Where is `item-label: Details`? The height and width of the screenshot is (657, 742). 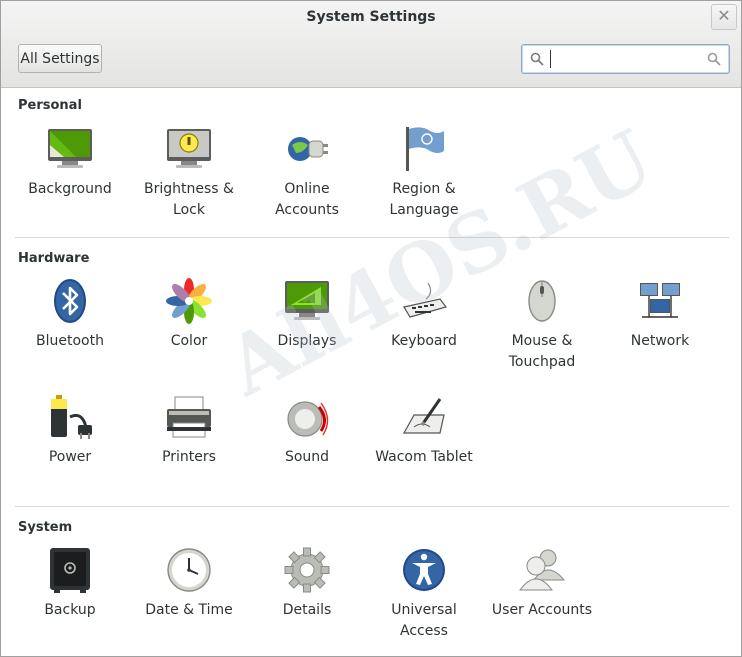 item-label: Details is located at coordinates (307, 610).